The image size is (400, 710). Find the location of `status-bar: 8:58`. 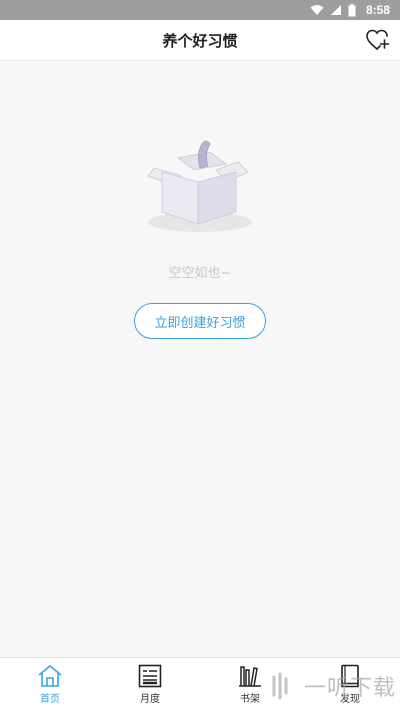

status-bar: 8:58 is located at coordinates (200, 10).